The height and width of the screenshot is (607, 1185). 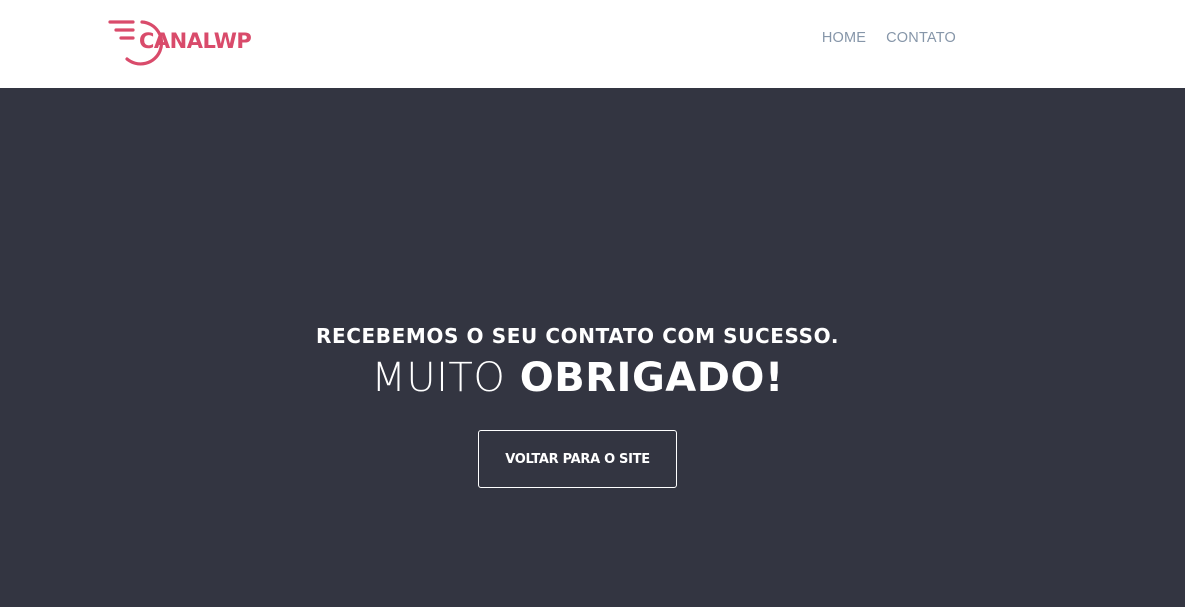 I want to click on site-header: CANALWP HOME CONTATO, so click(x=592, y=44).